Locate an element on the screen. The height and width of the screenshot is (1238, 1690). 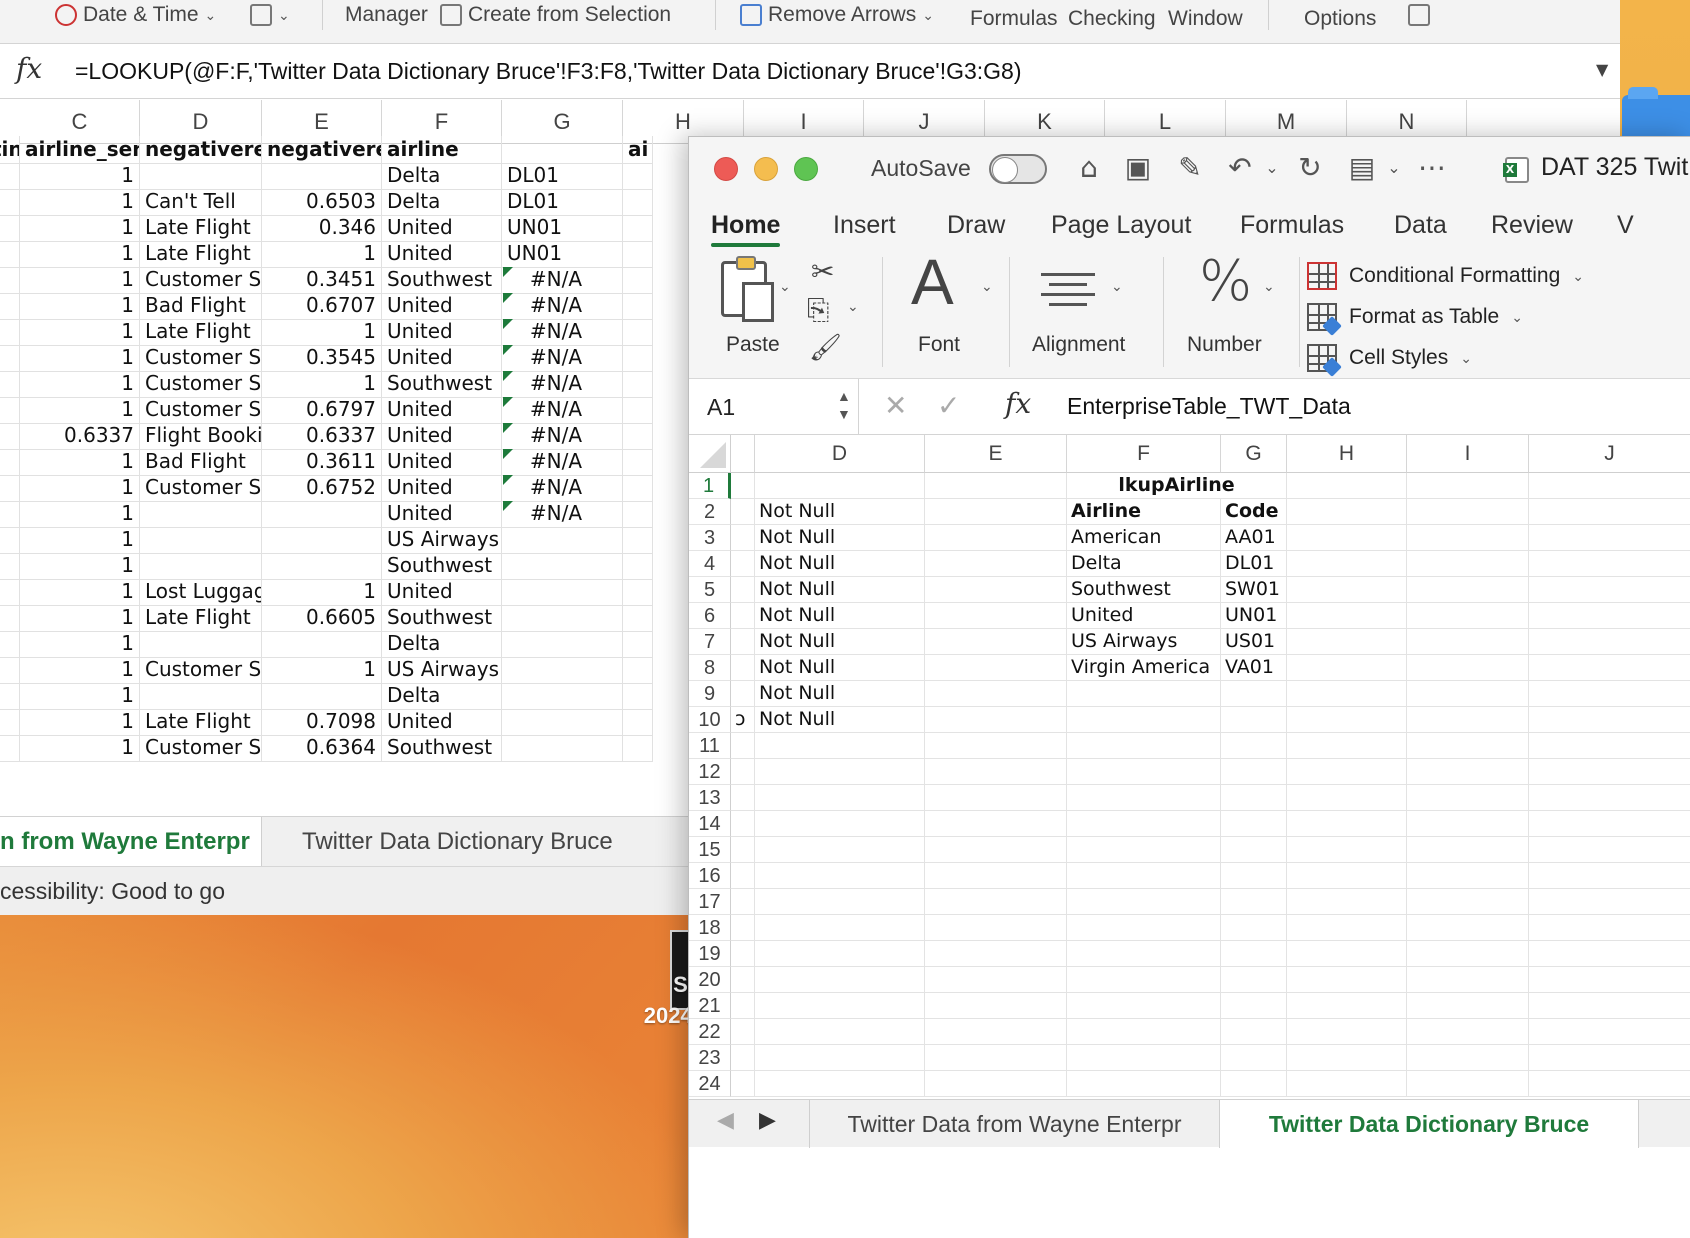
table-cell: AA01 is located at coordinates (1254, 538).